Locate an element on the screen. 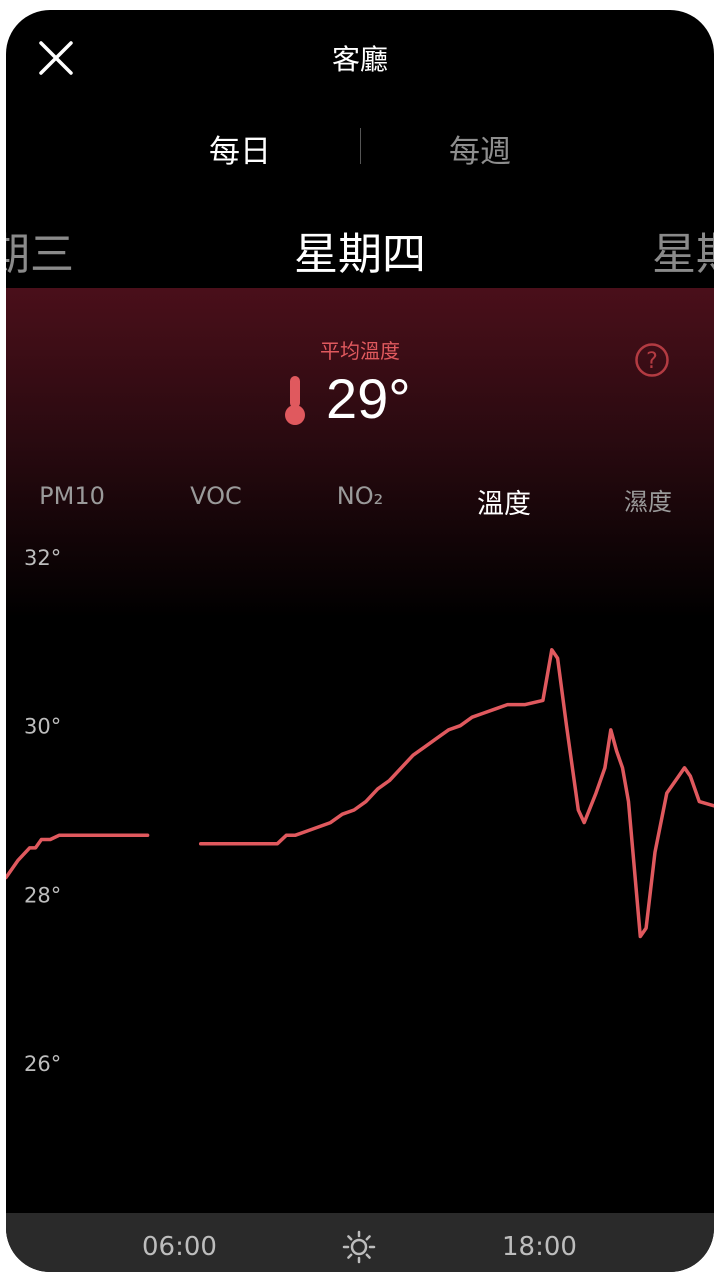 Image resolution: width=720 pixels, height=1280 pixels. tab-divider is located at coordinates (360, 146).